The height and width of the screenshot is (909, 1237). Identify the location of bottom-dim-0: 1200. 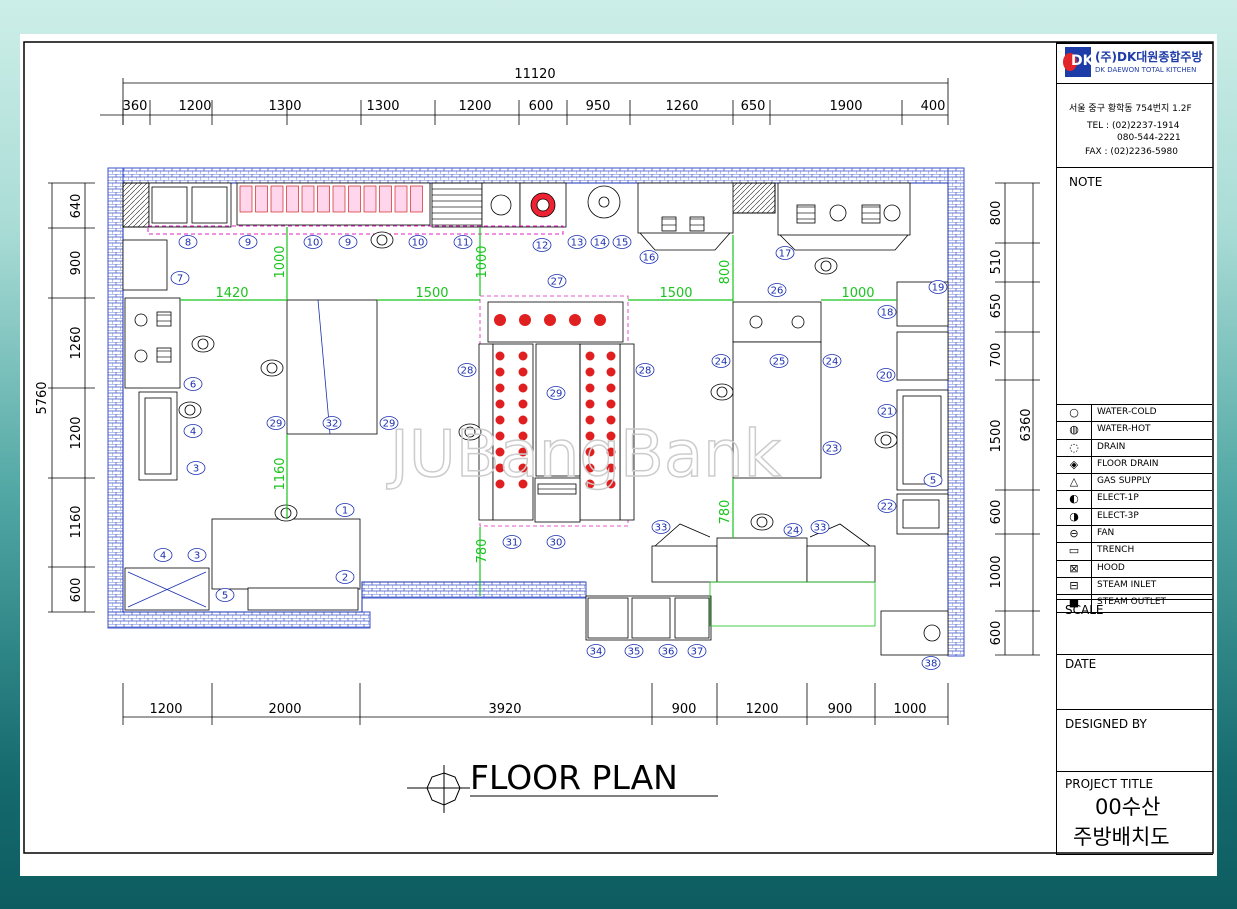
(165, 709).